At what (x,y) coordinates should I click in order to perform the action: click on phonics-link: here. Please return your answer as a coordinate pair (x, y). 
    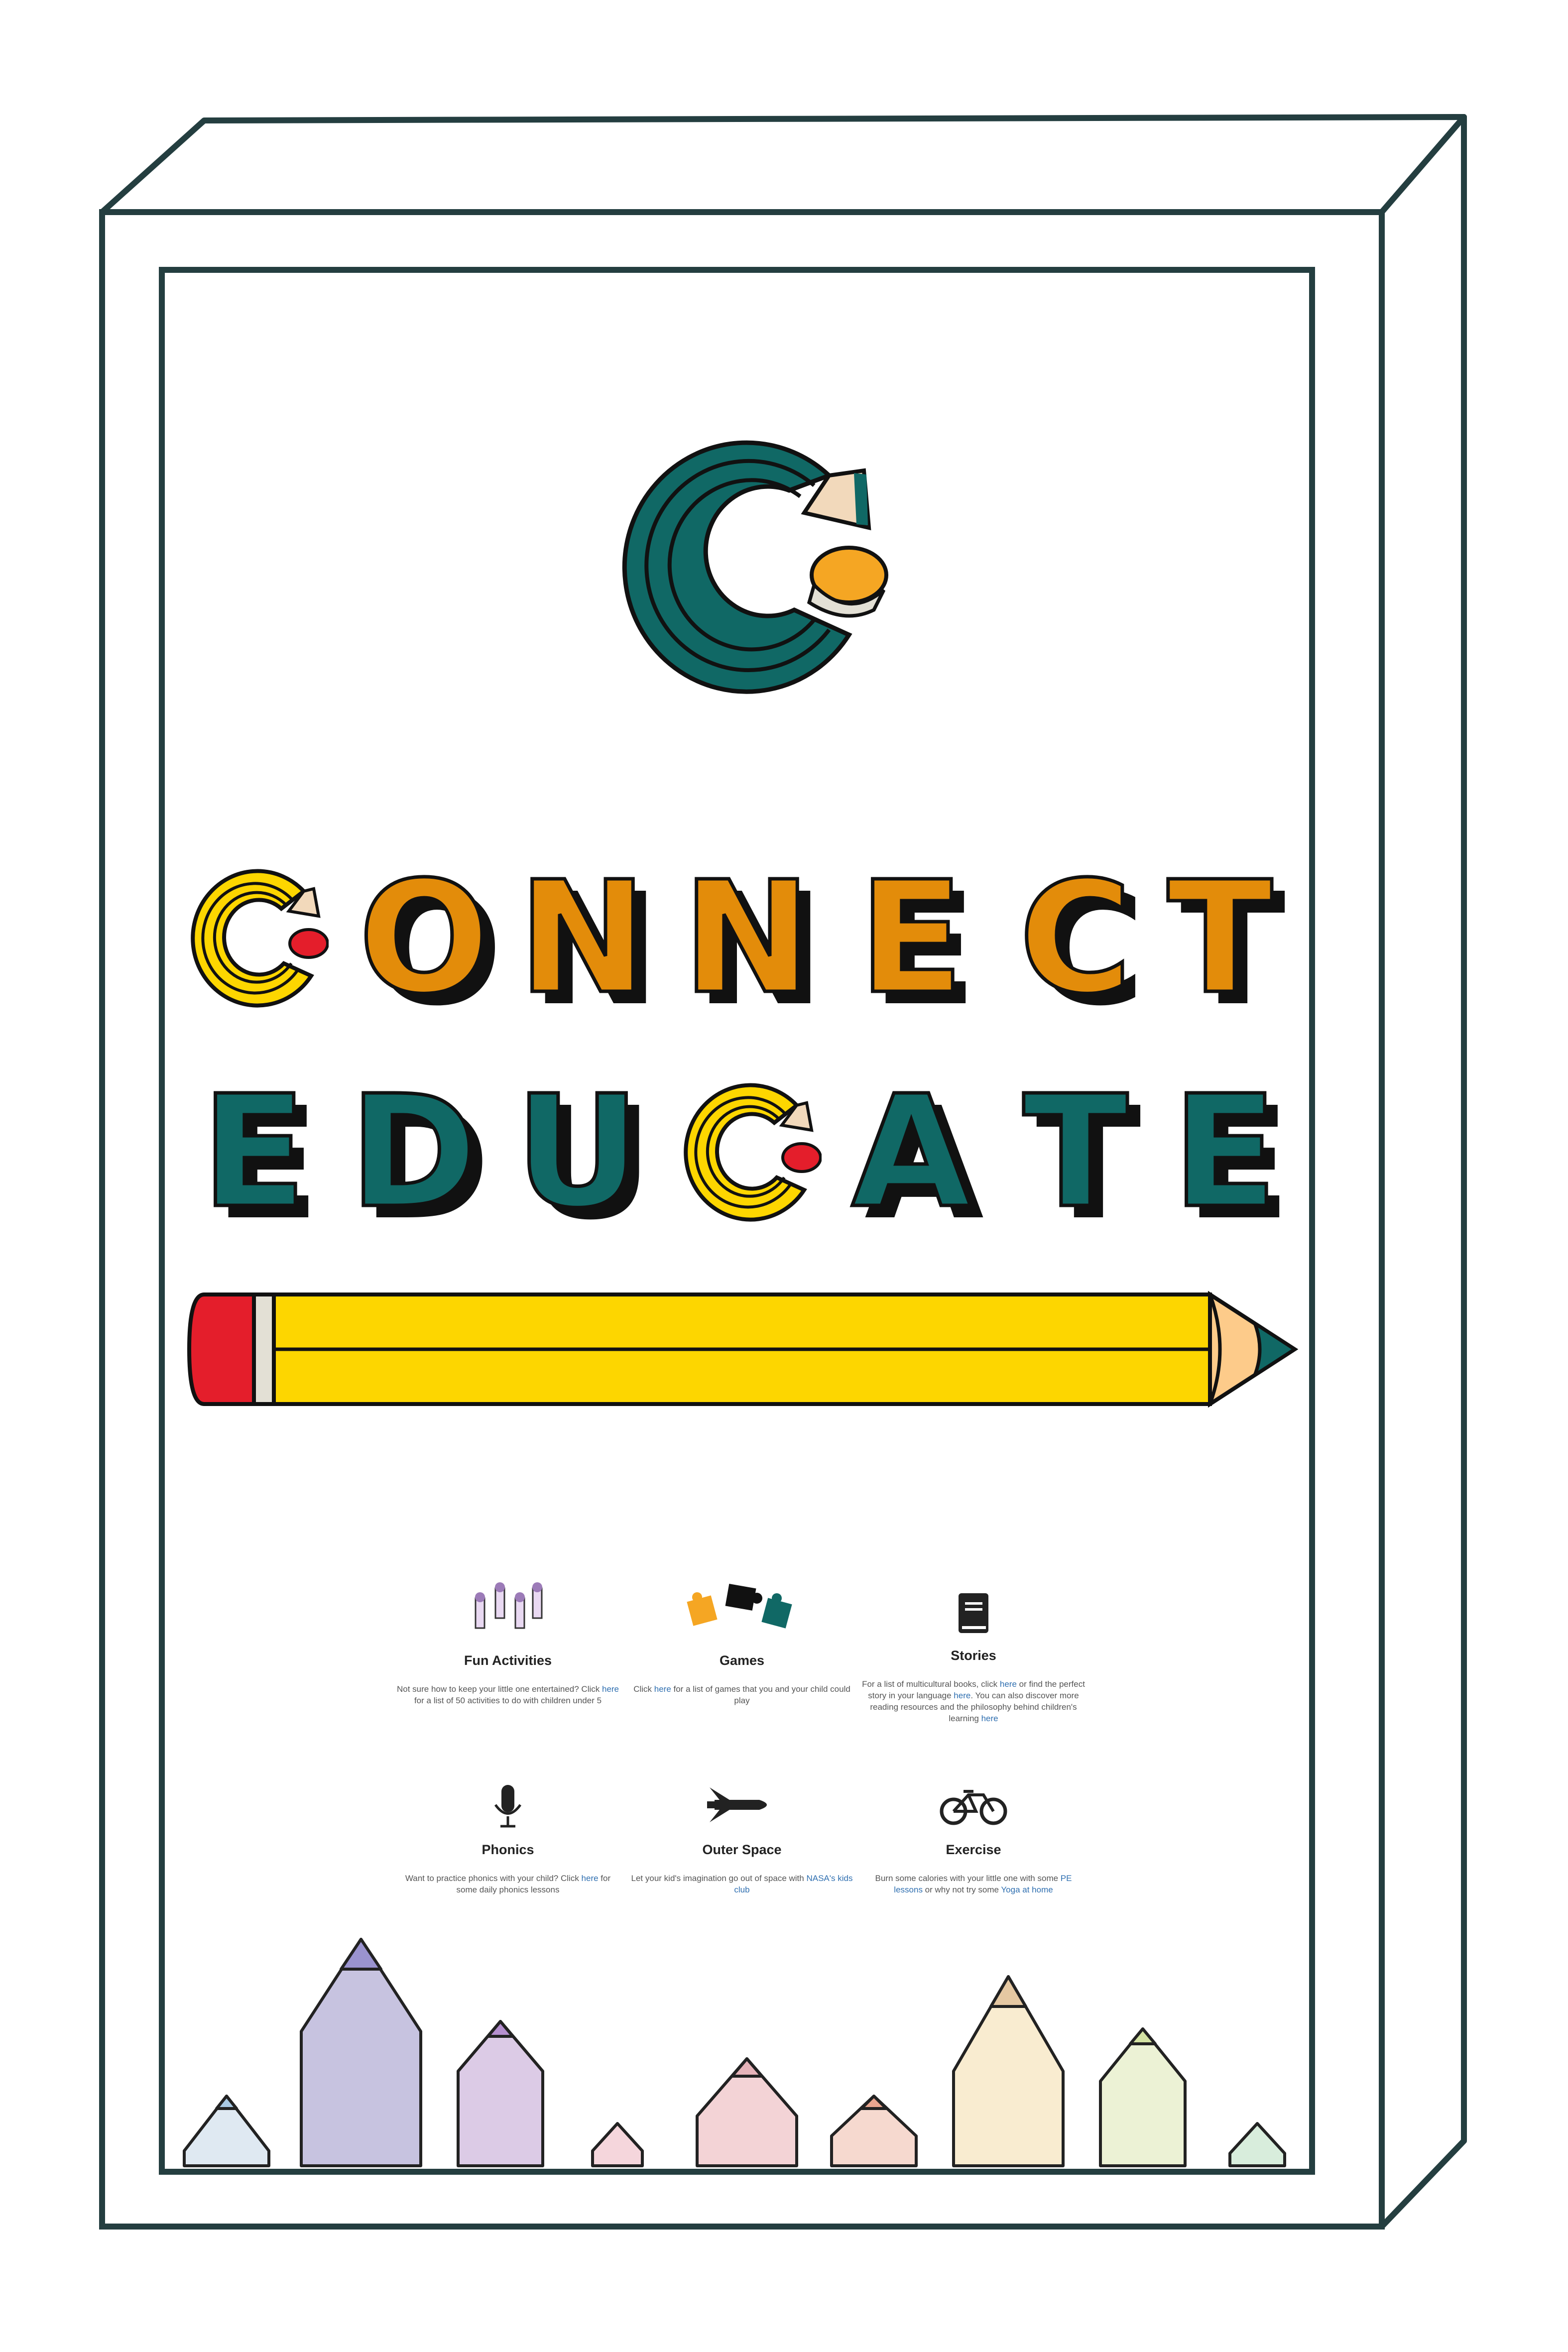
    Looking at the image, I should click on (590, 1878).